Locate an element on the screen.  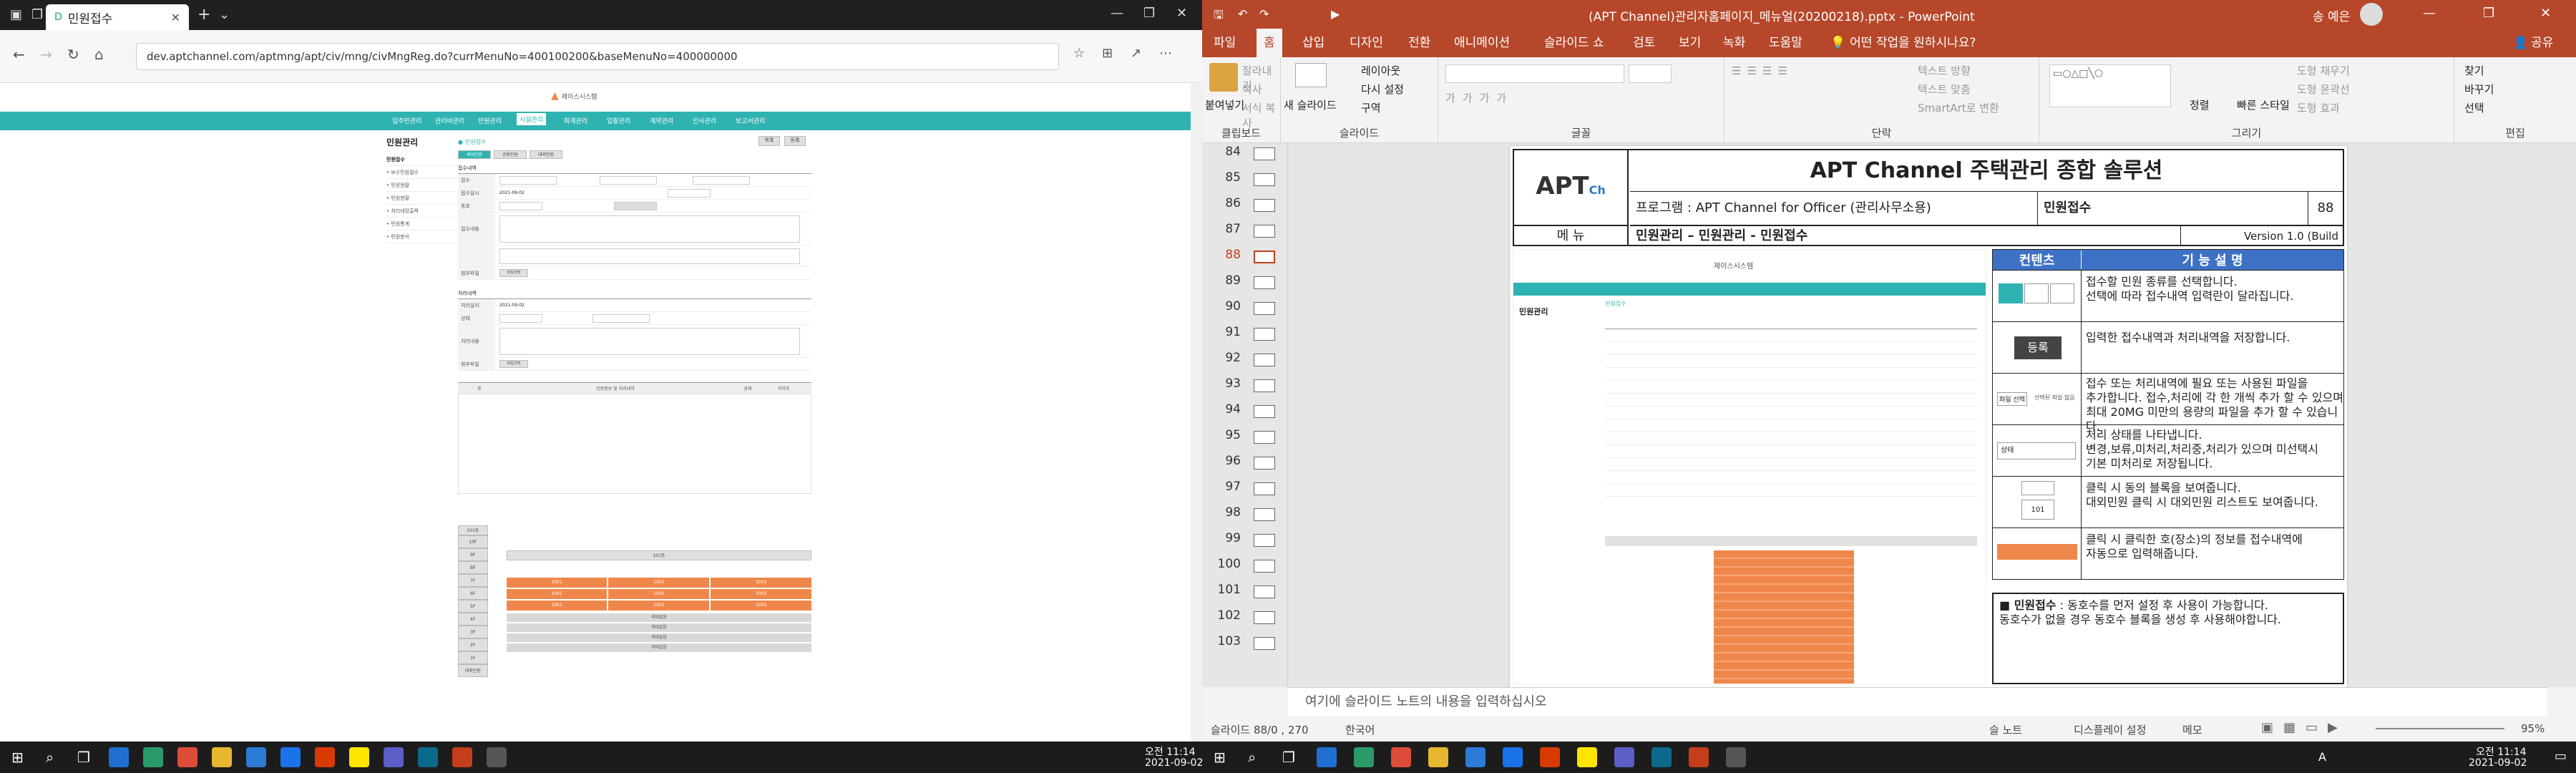
collections-icon: ⊞ is located at coordinates (1107, 54).